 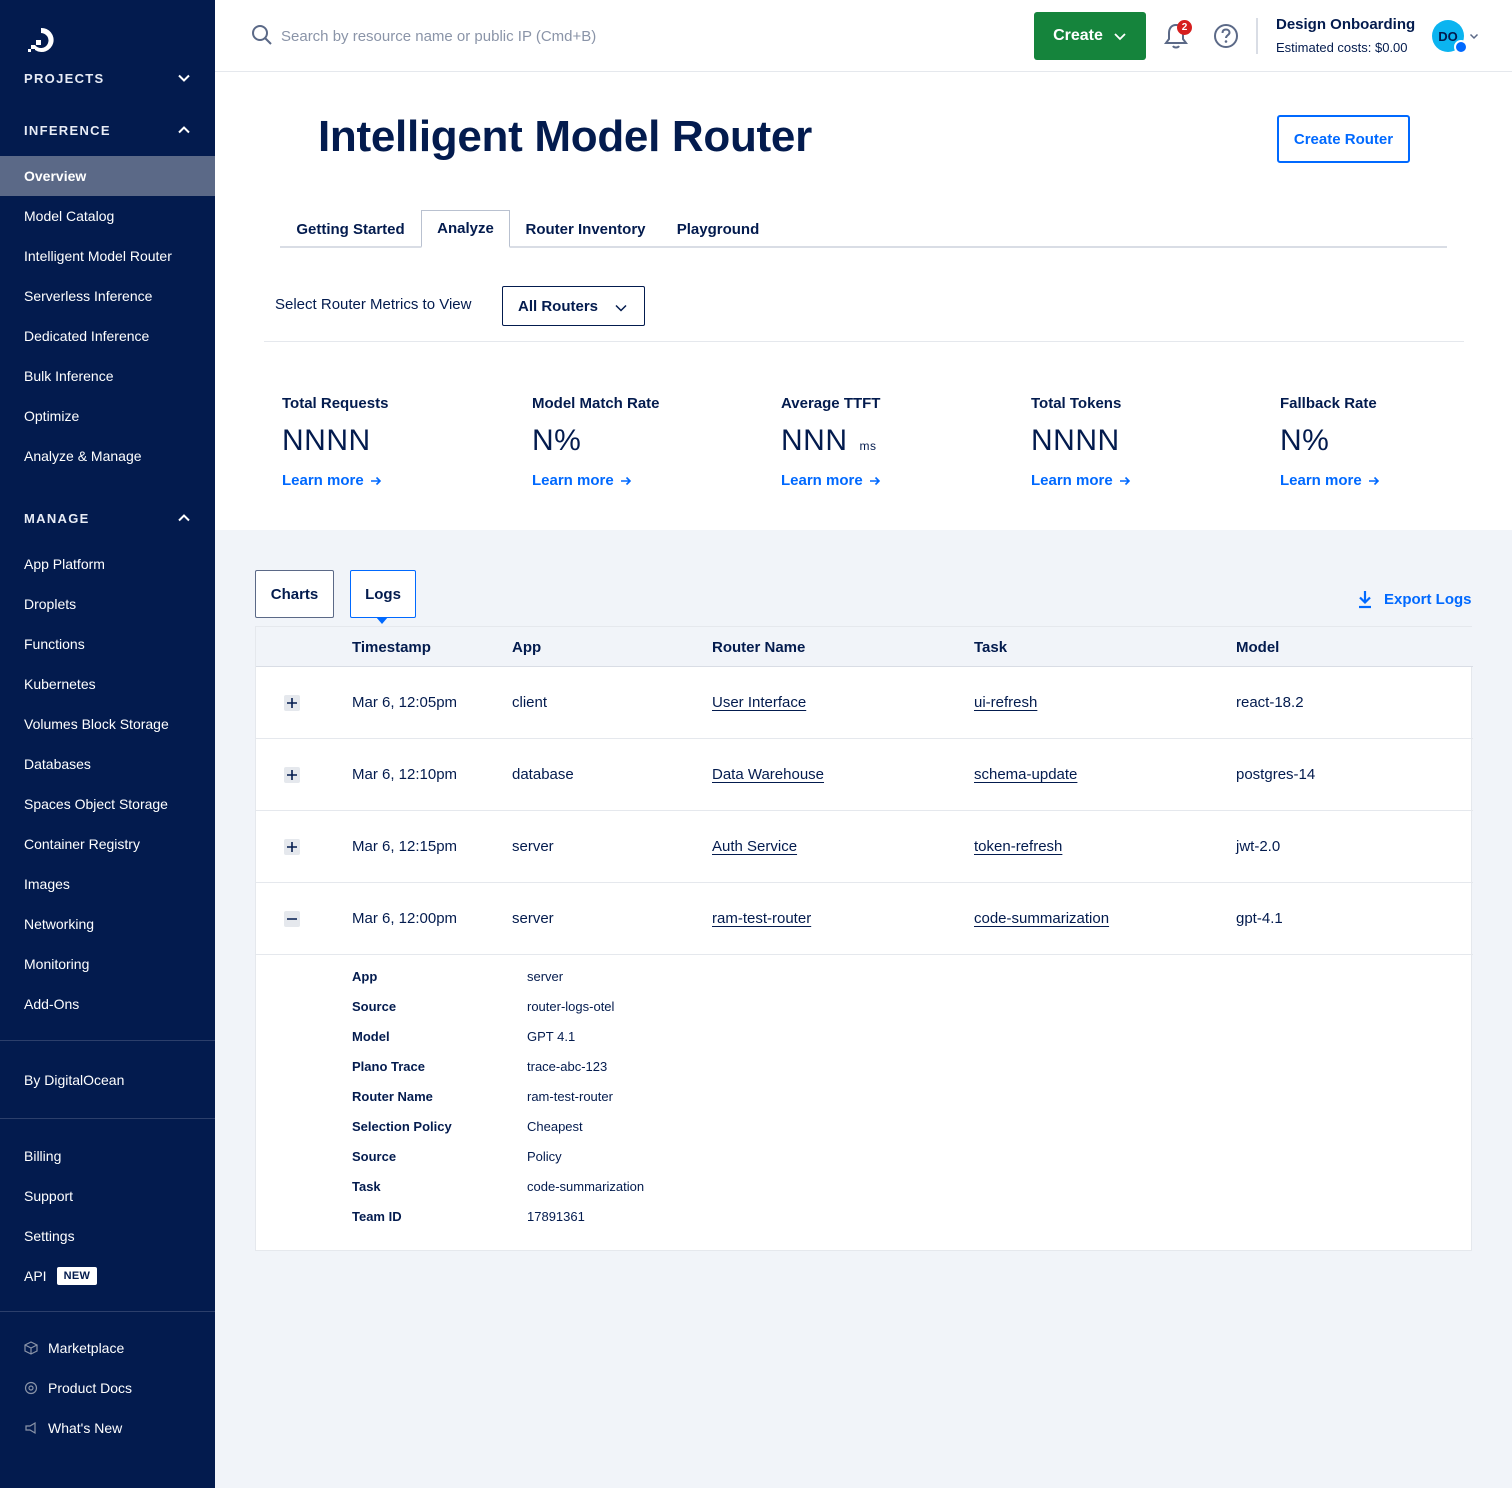 What do you see at coordinates (107, 884) in the screenshot?
I see `sidebar-item-images: Images` at bounding box center [107, 884].